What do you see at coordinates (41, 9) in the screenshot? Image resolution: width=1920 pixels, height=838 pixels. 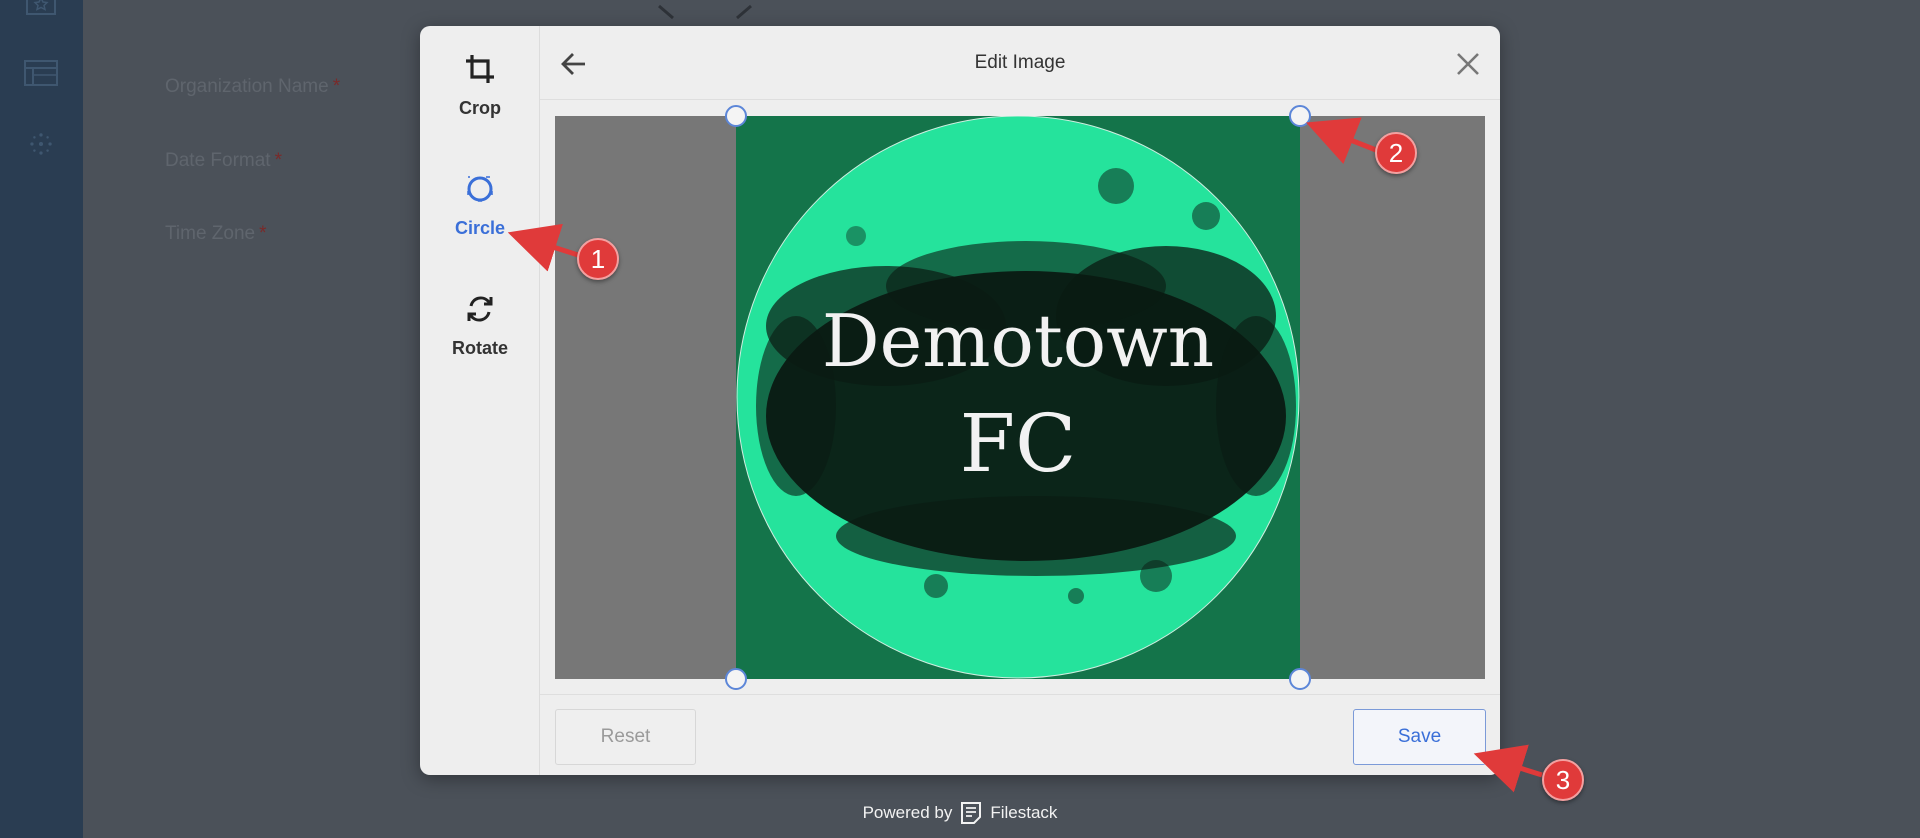 I see `star-card-icon` at bounding box center [41, 9].